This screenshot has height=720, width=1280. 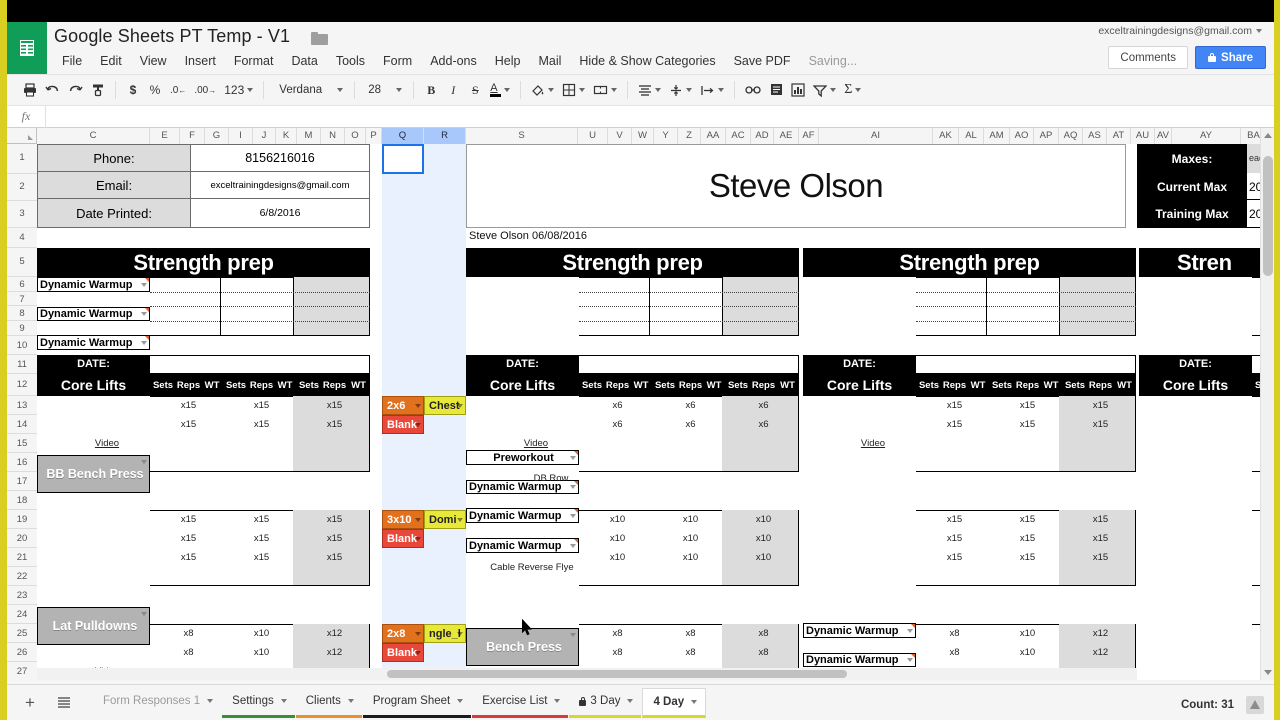 I want to click on paint-format-icon, so click(x=98, y=90).